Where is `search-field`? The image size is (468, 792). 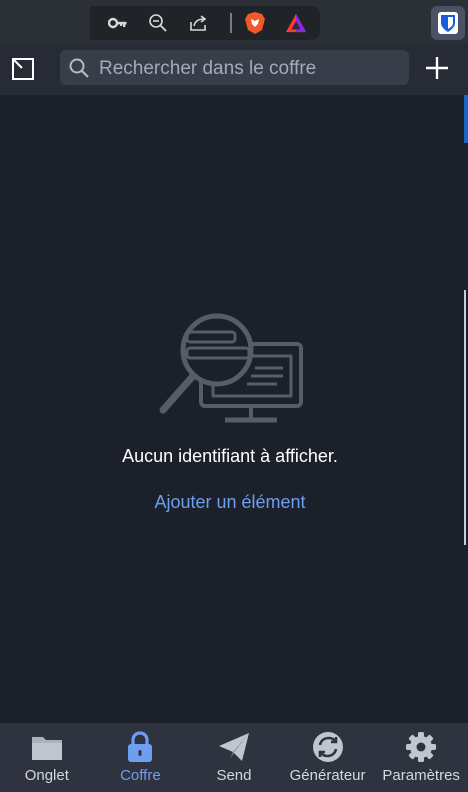
search-field is located at coordinates (234, 68).